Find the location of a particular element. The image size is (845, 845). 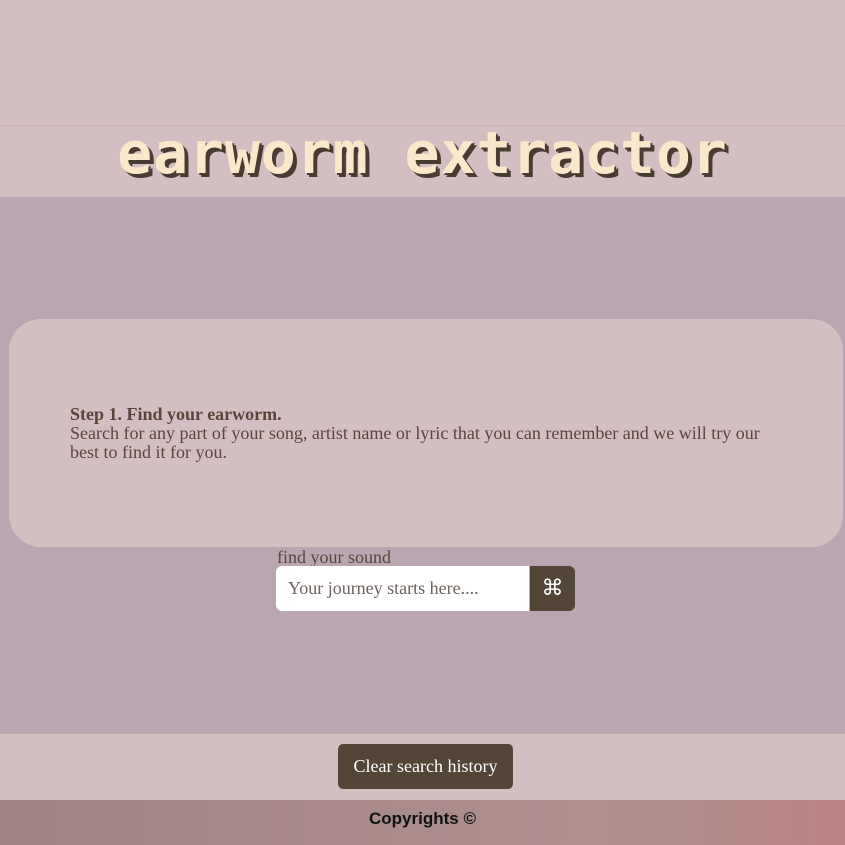

search-input is located at coordinates (402, 588).